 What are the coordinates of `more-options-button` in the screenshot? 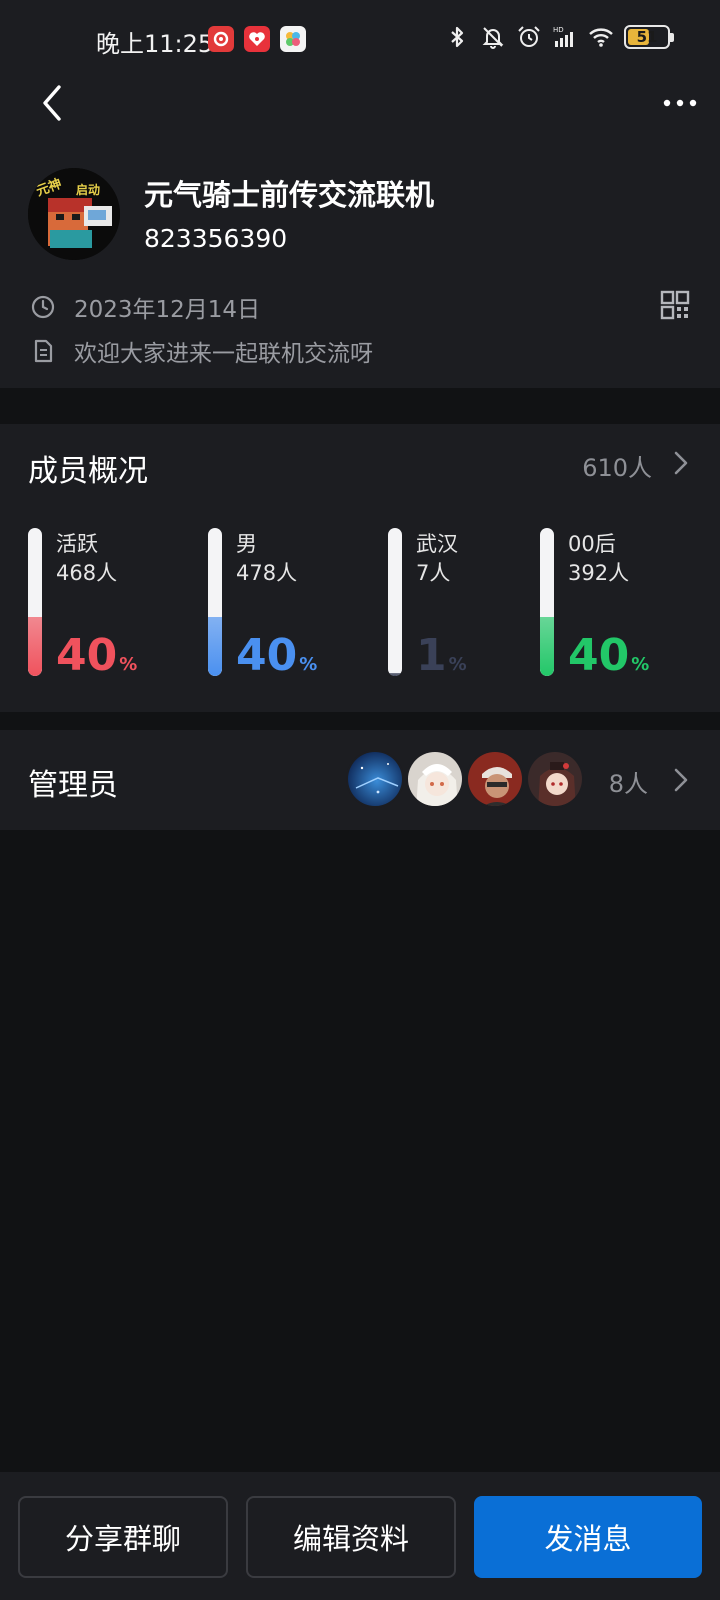 It's located at (680, 103).